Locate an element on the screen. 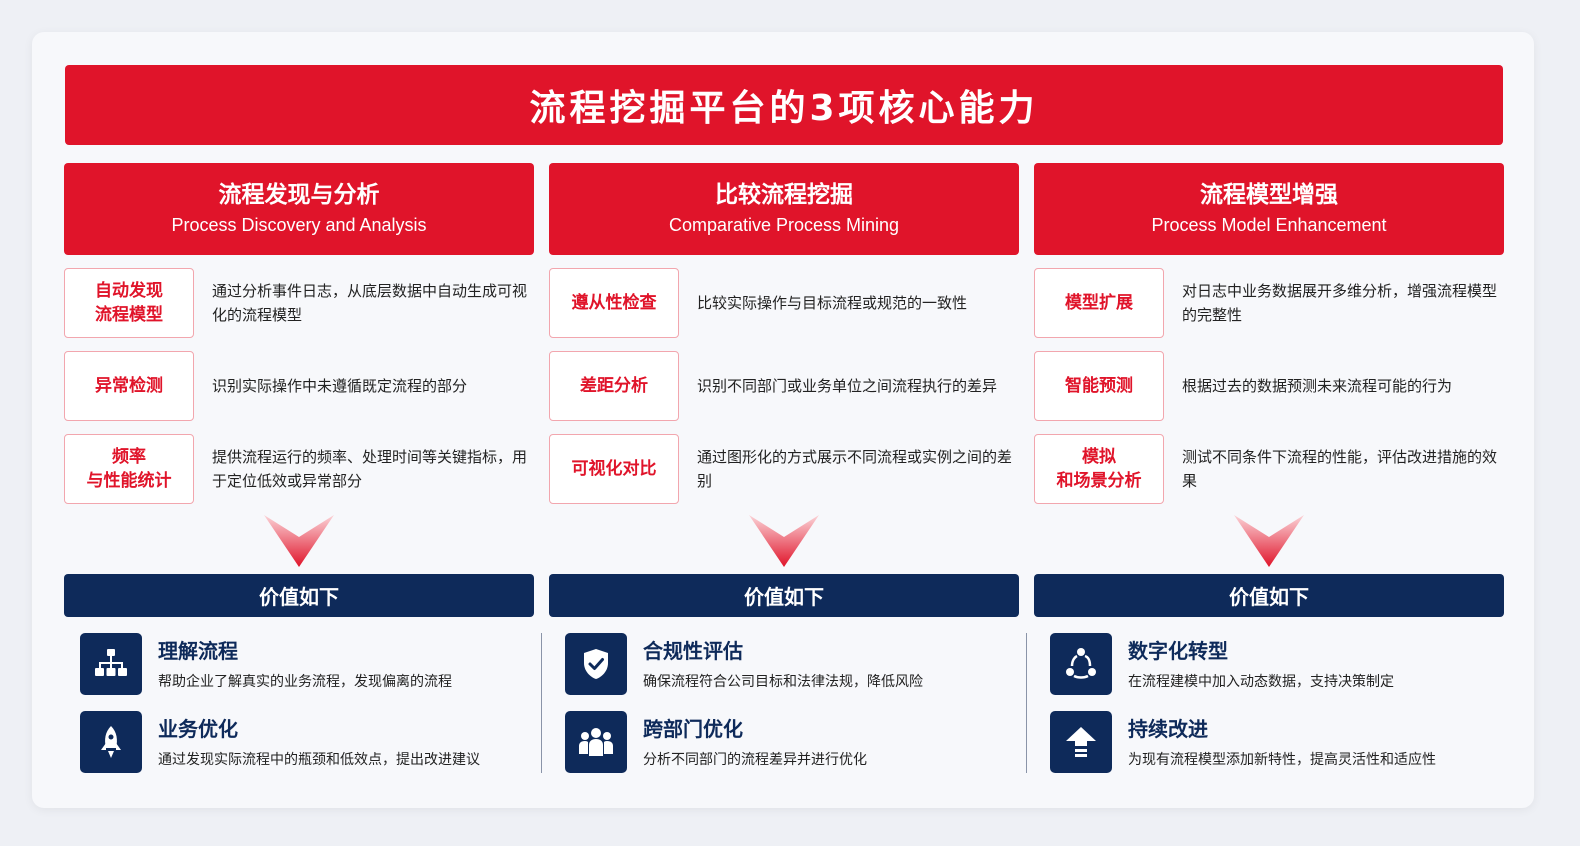 This screenshot has height=846, width=1580. feature-row: 模型扩展 对日志中业务数据展开多维分析，增强流程模型的完整性 is located at coordinates (1269, 303).